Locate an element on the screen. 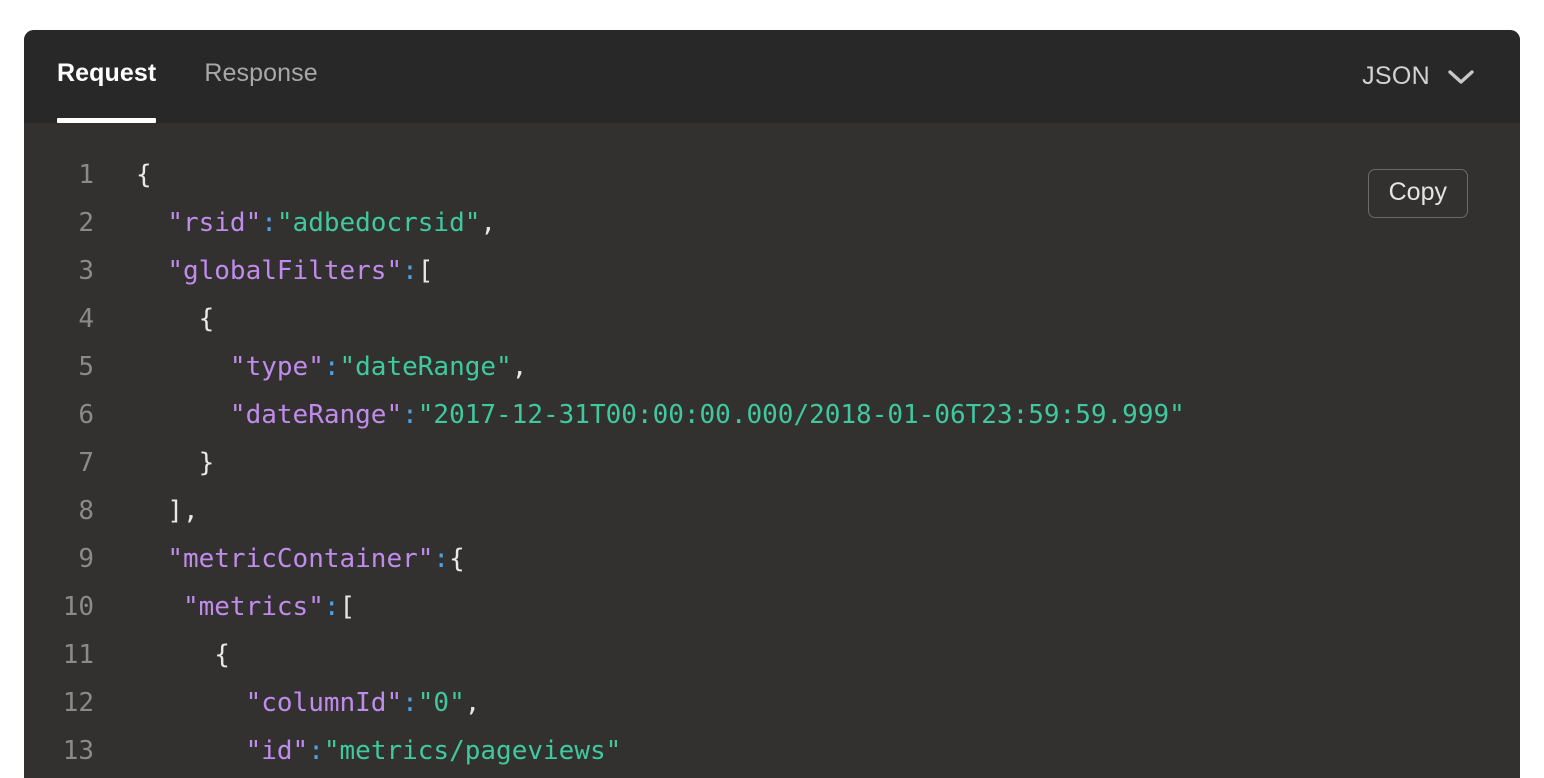  format-dropdown: JSON is located at coordinates (1418, 76).